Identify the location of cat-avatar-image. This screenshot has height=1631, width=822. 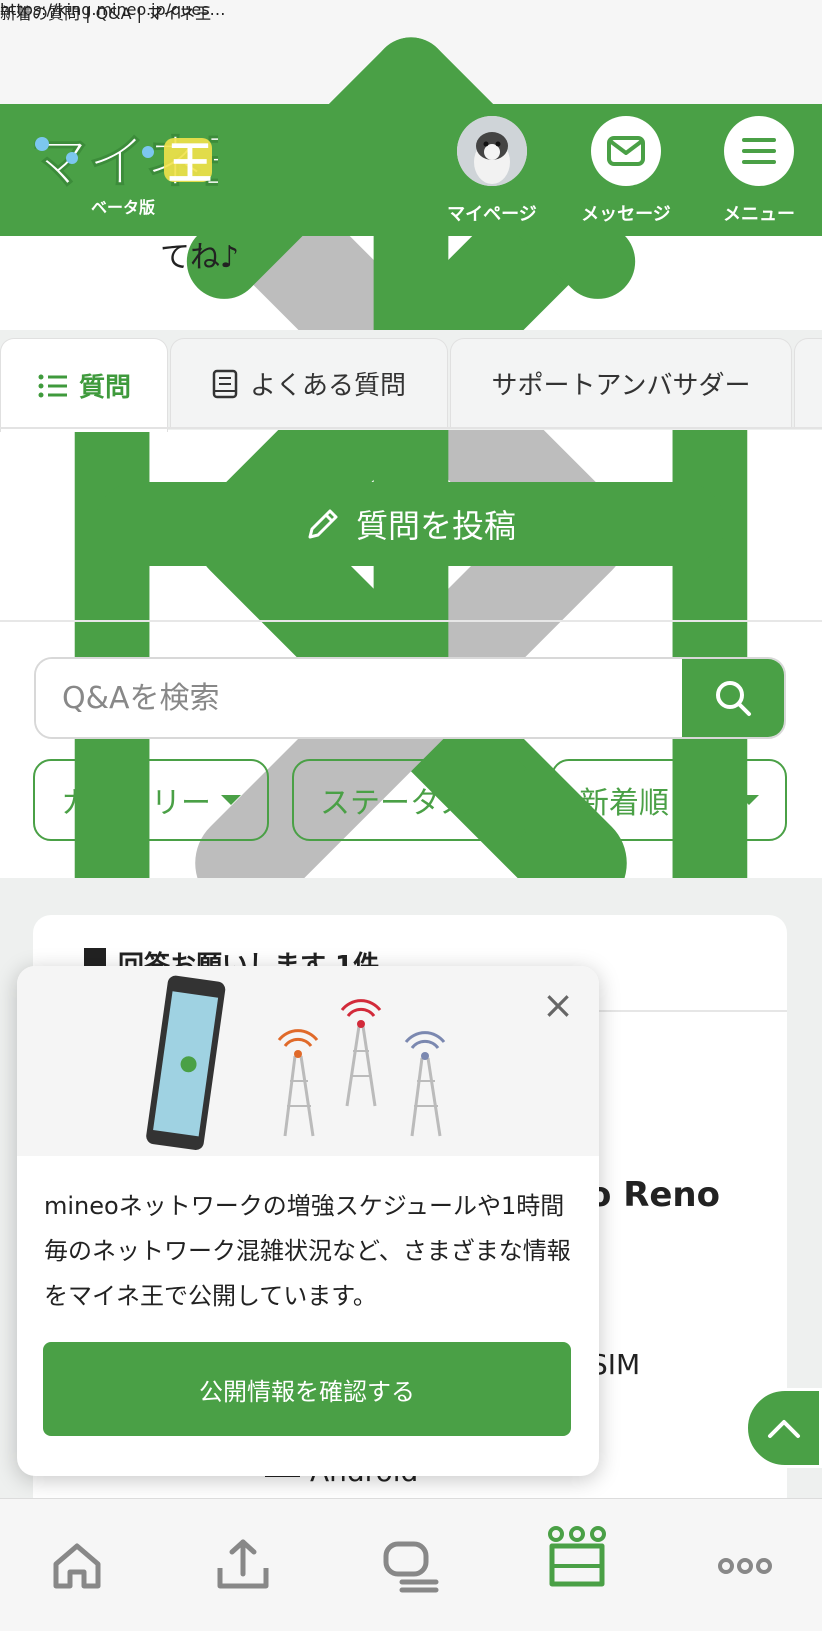
(492, 151).